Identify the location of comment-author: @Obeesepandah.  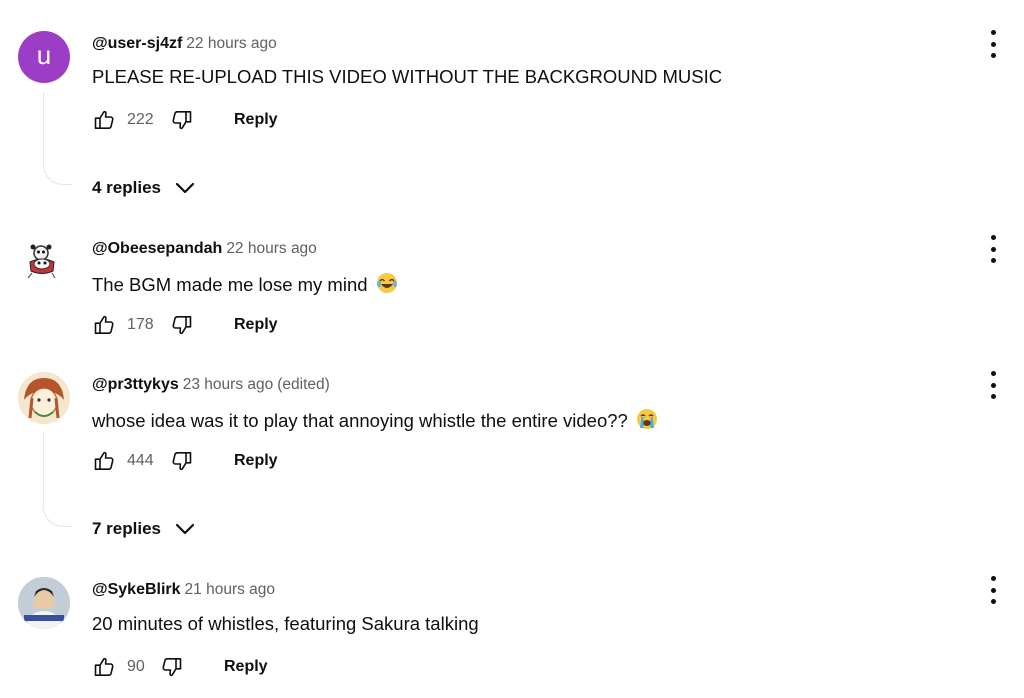
(157, 248).